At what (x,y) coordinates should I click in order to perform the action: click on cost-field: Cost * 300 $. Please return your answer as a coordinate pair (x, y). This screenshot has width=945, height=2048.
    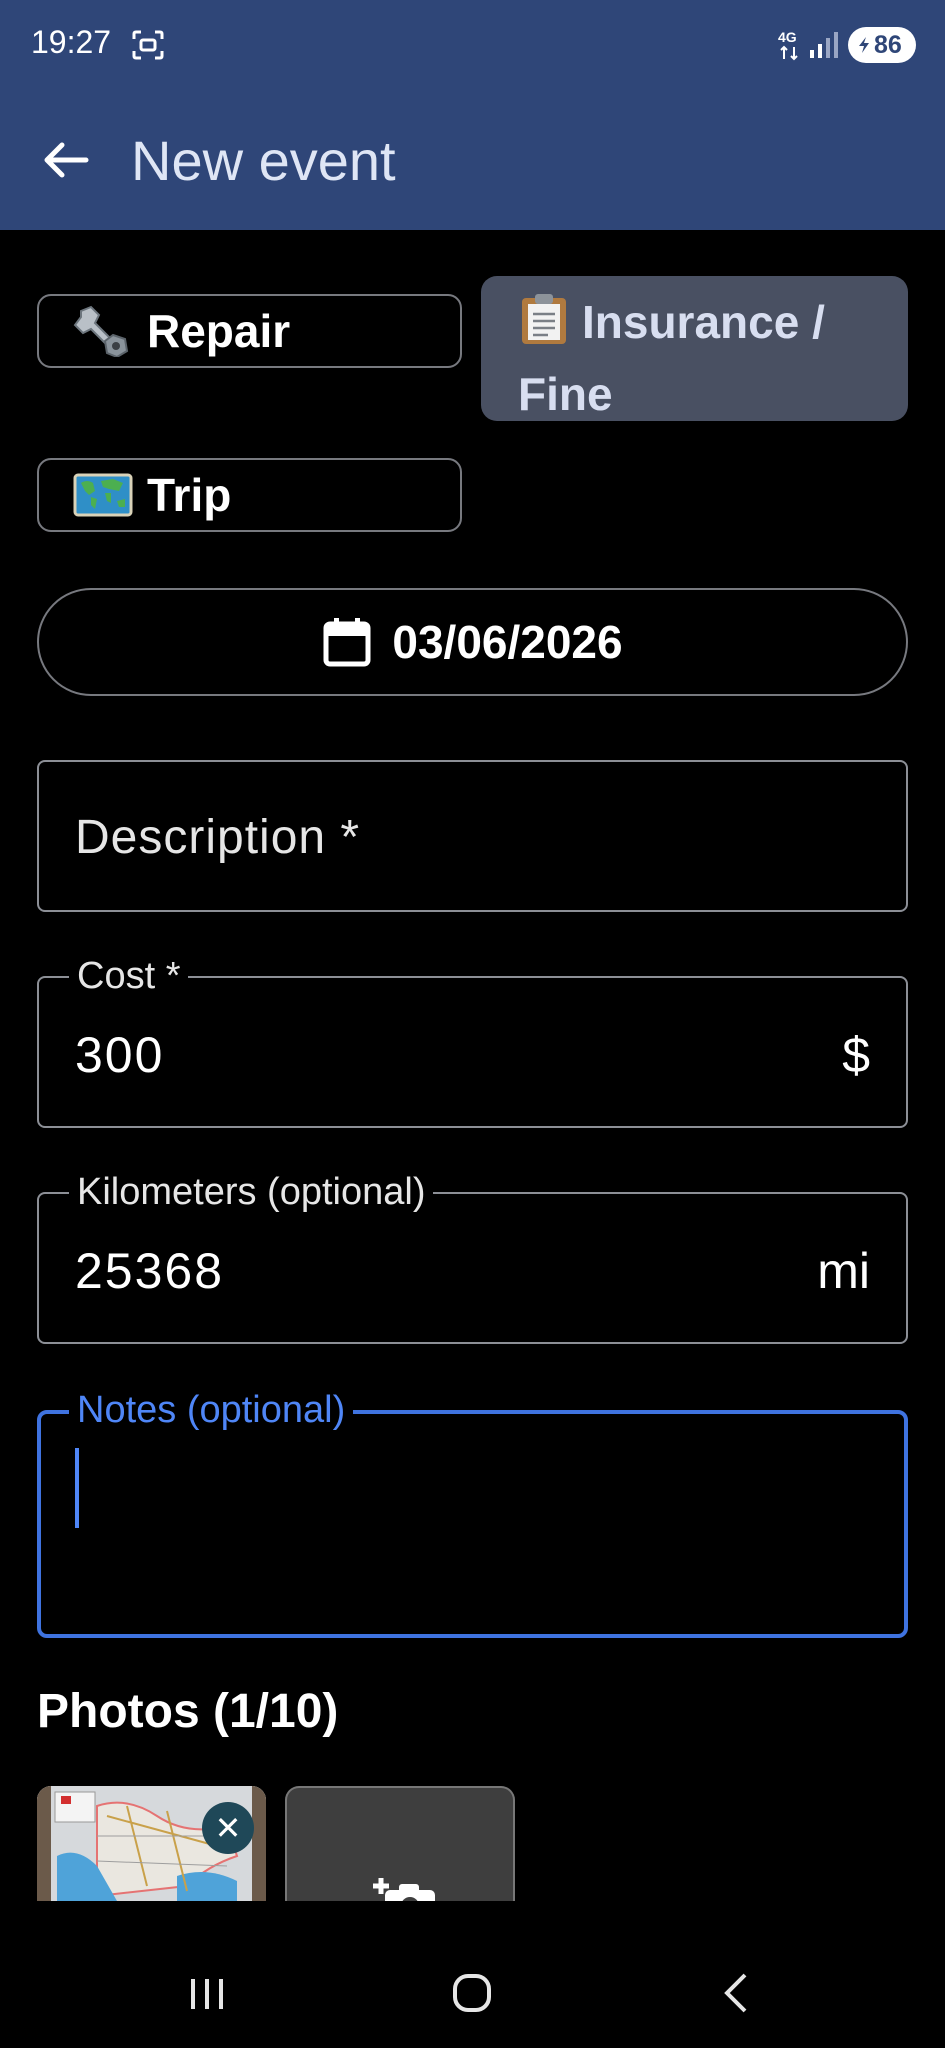
    Looking at the image, I should click on (472, 1041).